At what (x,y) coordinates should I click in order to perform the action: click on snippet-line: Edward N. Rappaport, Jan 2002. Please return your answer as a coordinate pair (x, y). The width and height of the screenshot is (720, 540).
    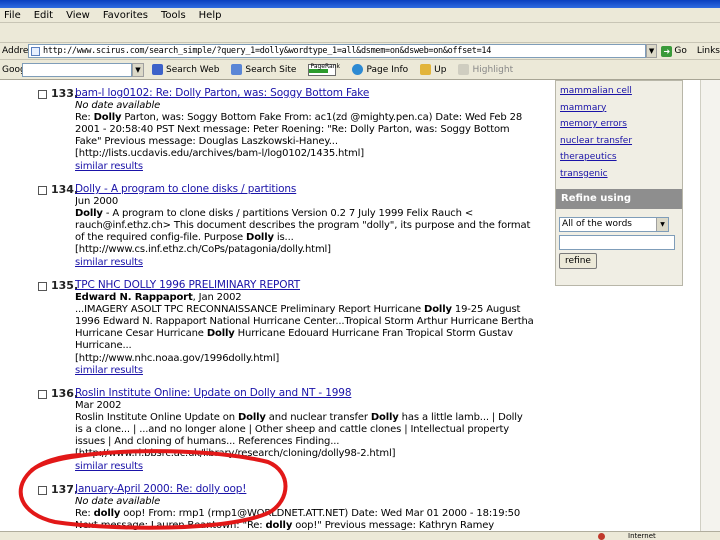
    Looking at the image, I should click on (311, 298).